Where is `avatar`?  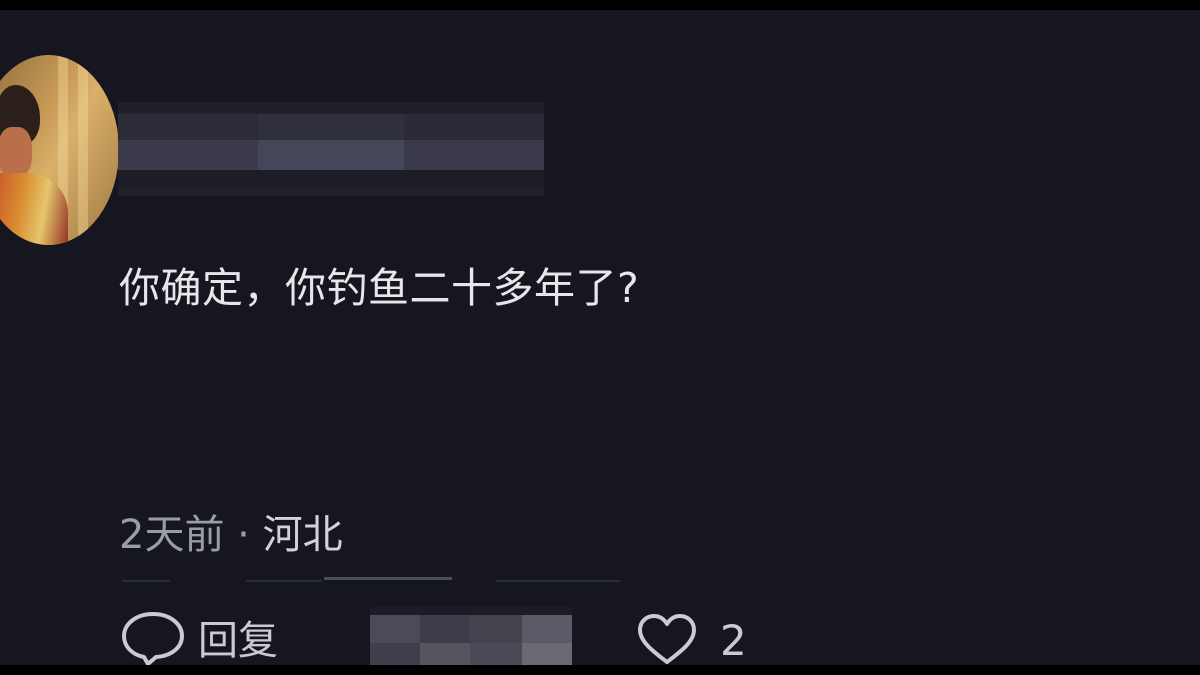 avatar is located at coordinates (59, 150).